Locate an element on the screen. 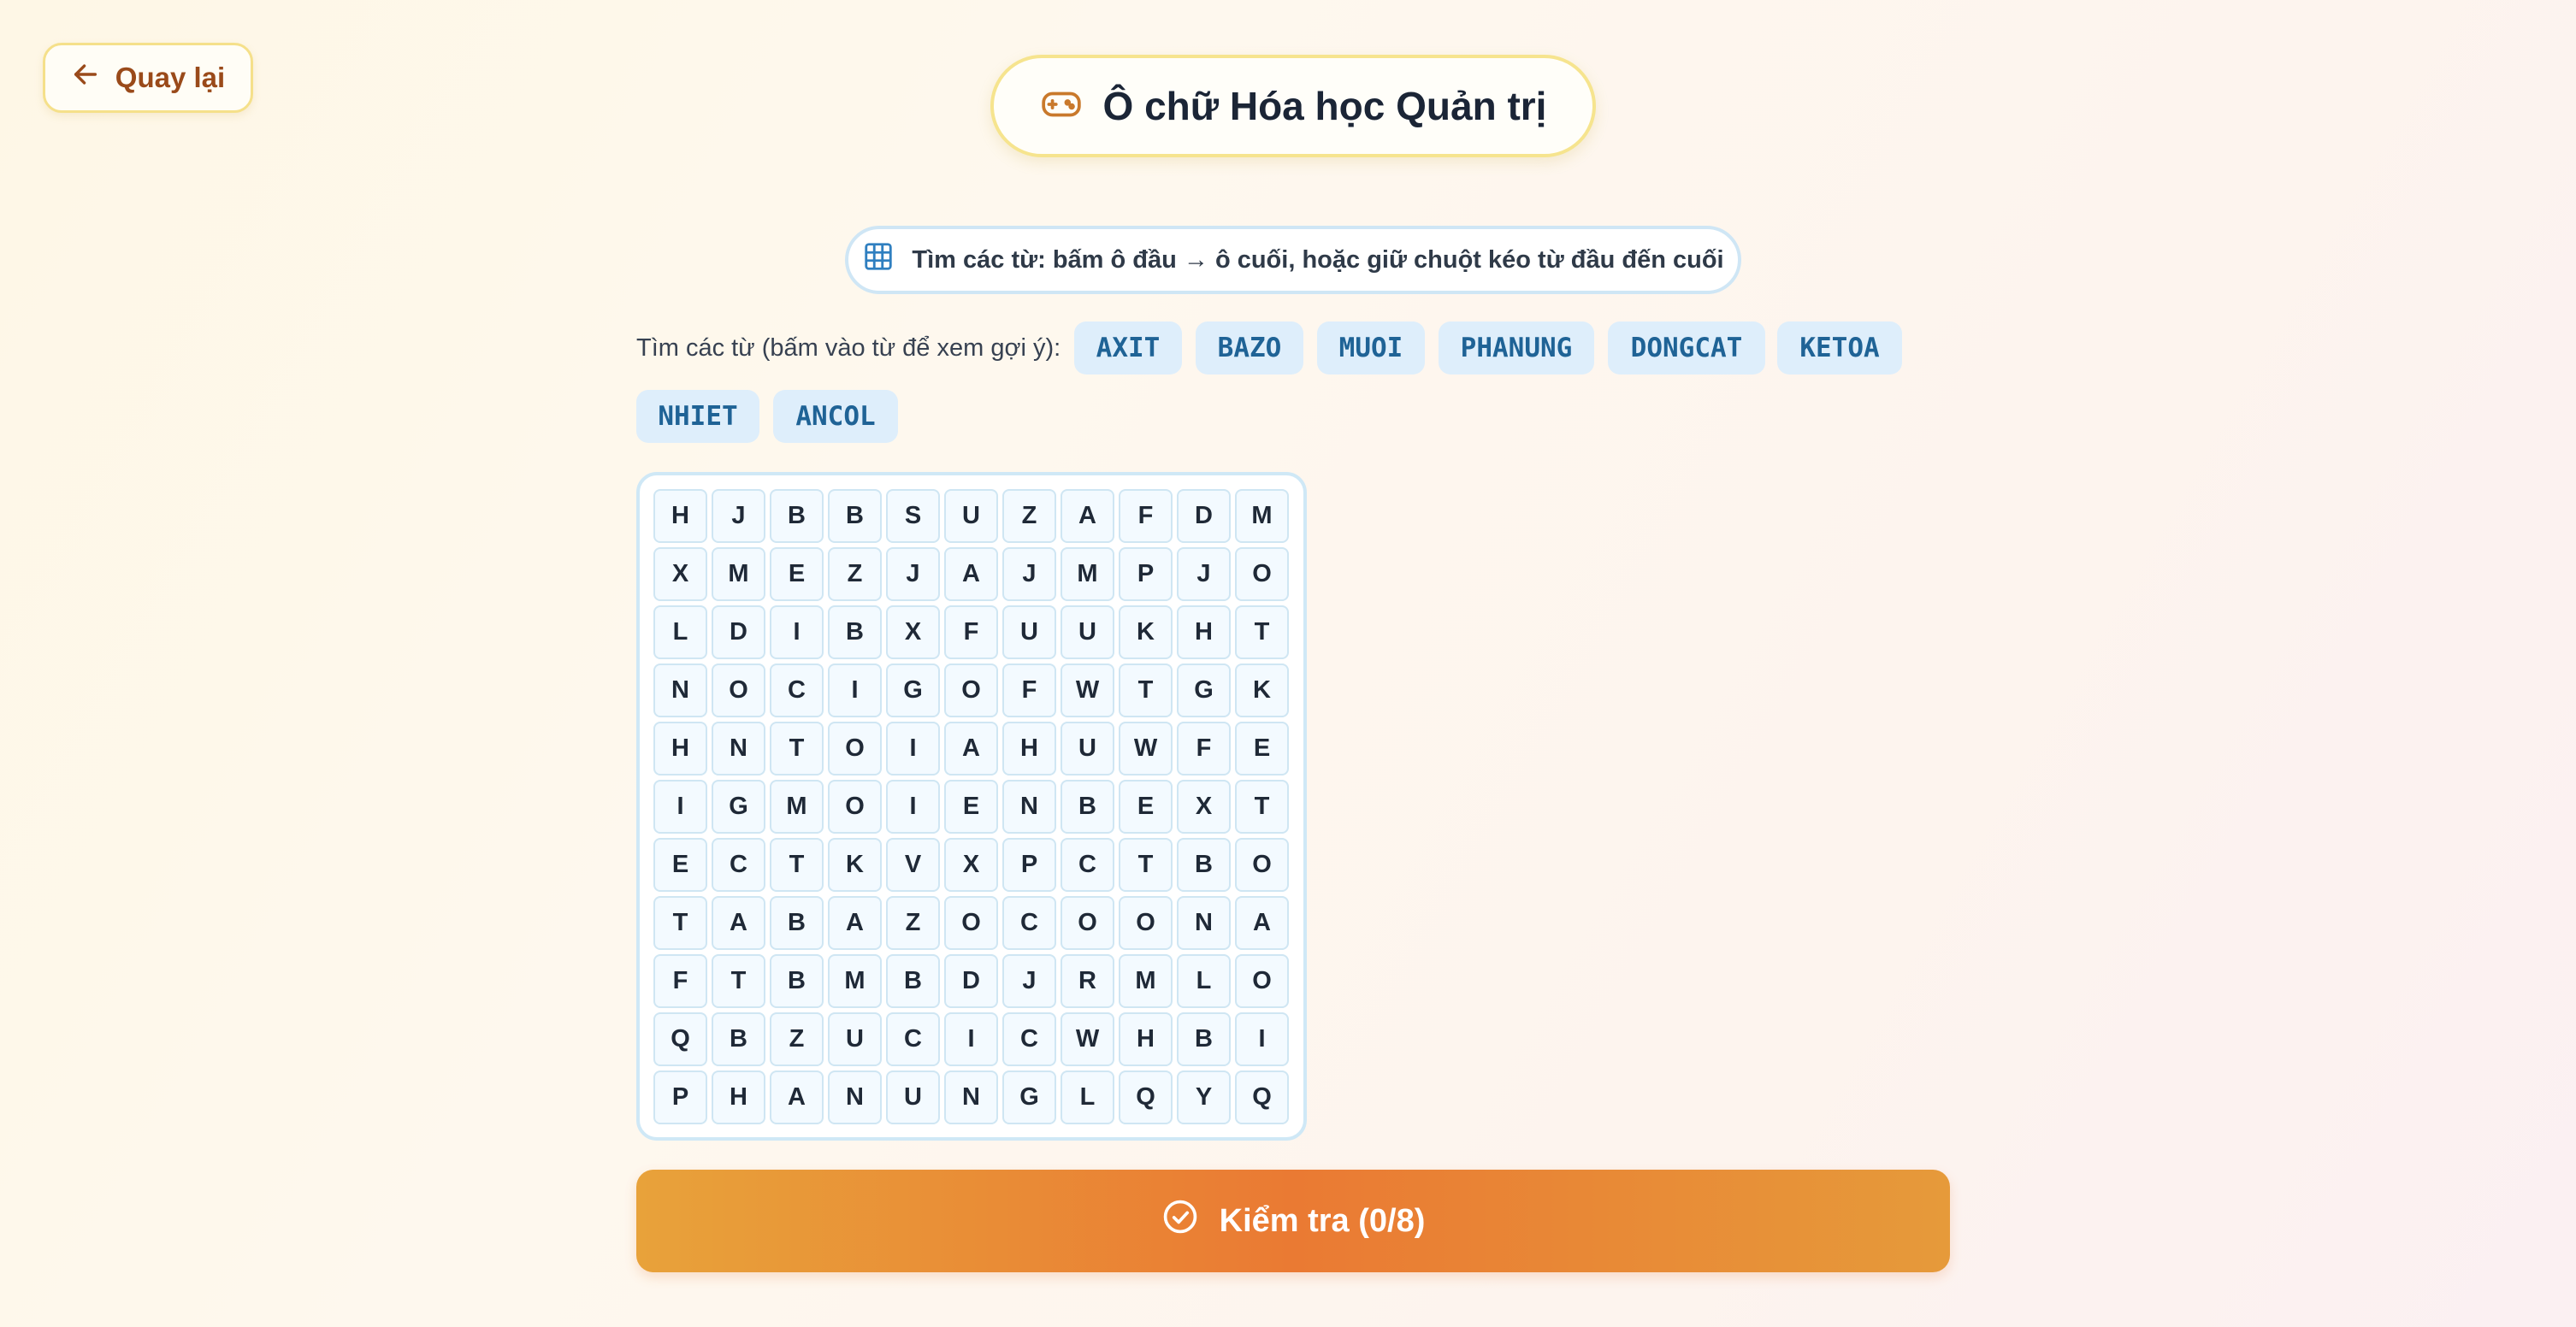  word-chip: PHANUNG is located at coordinates (1516, 348).